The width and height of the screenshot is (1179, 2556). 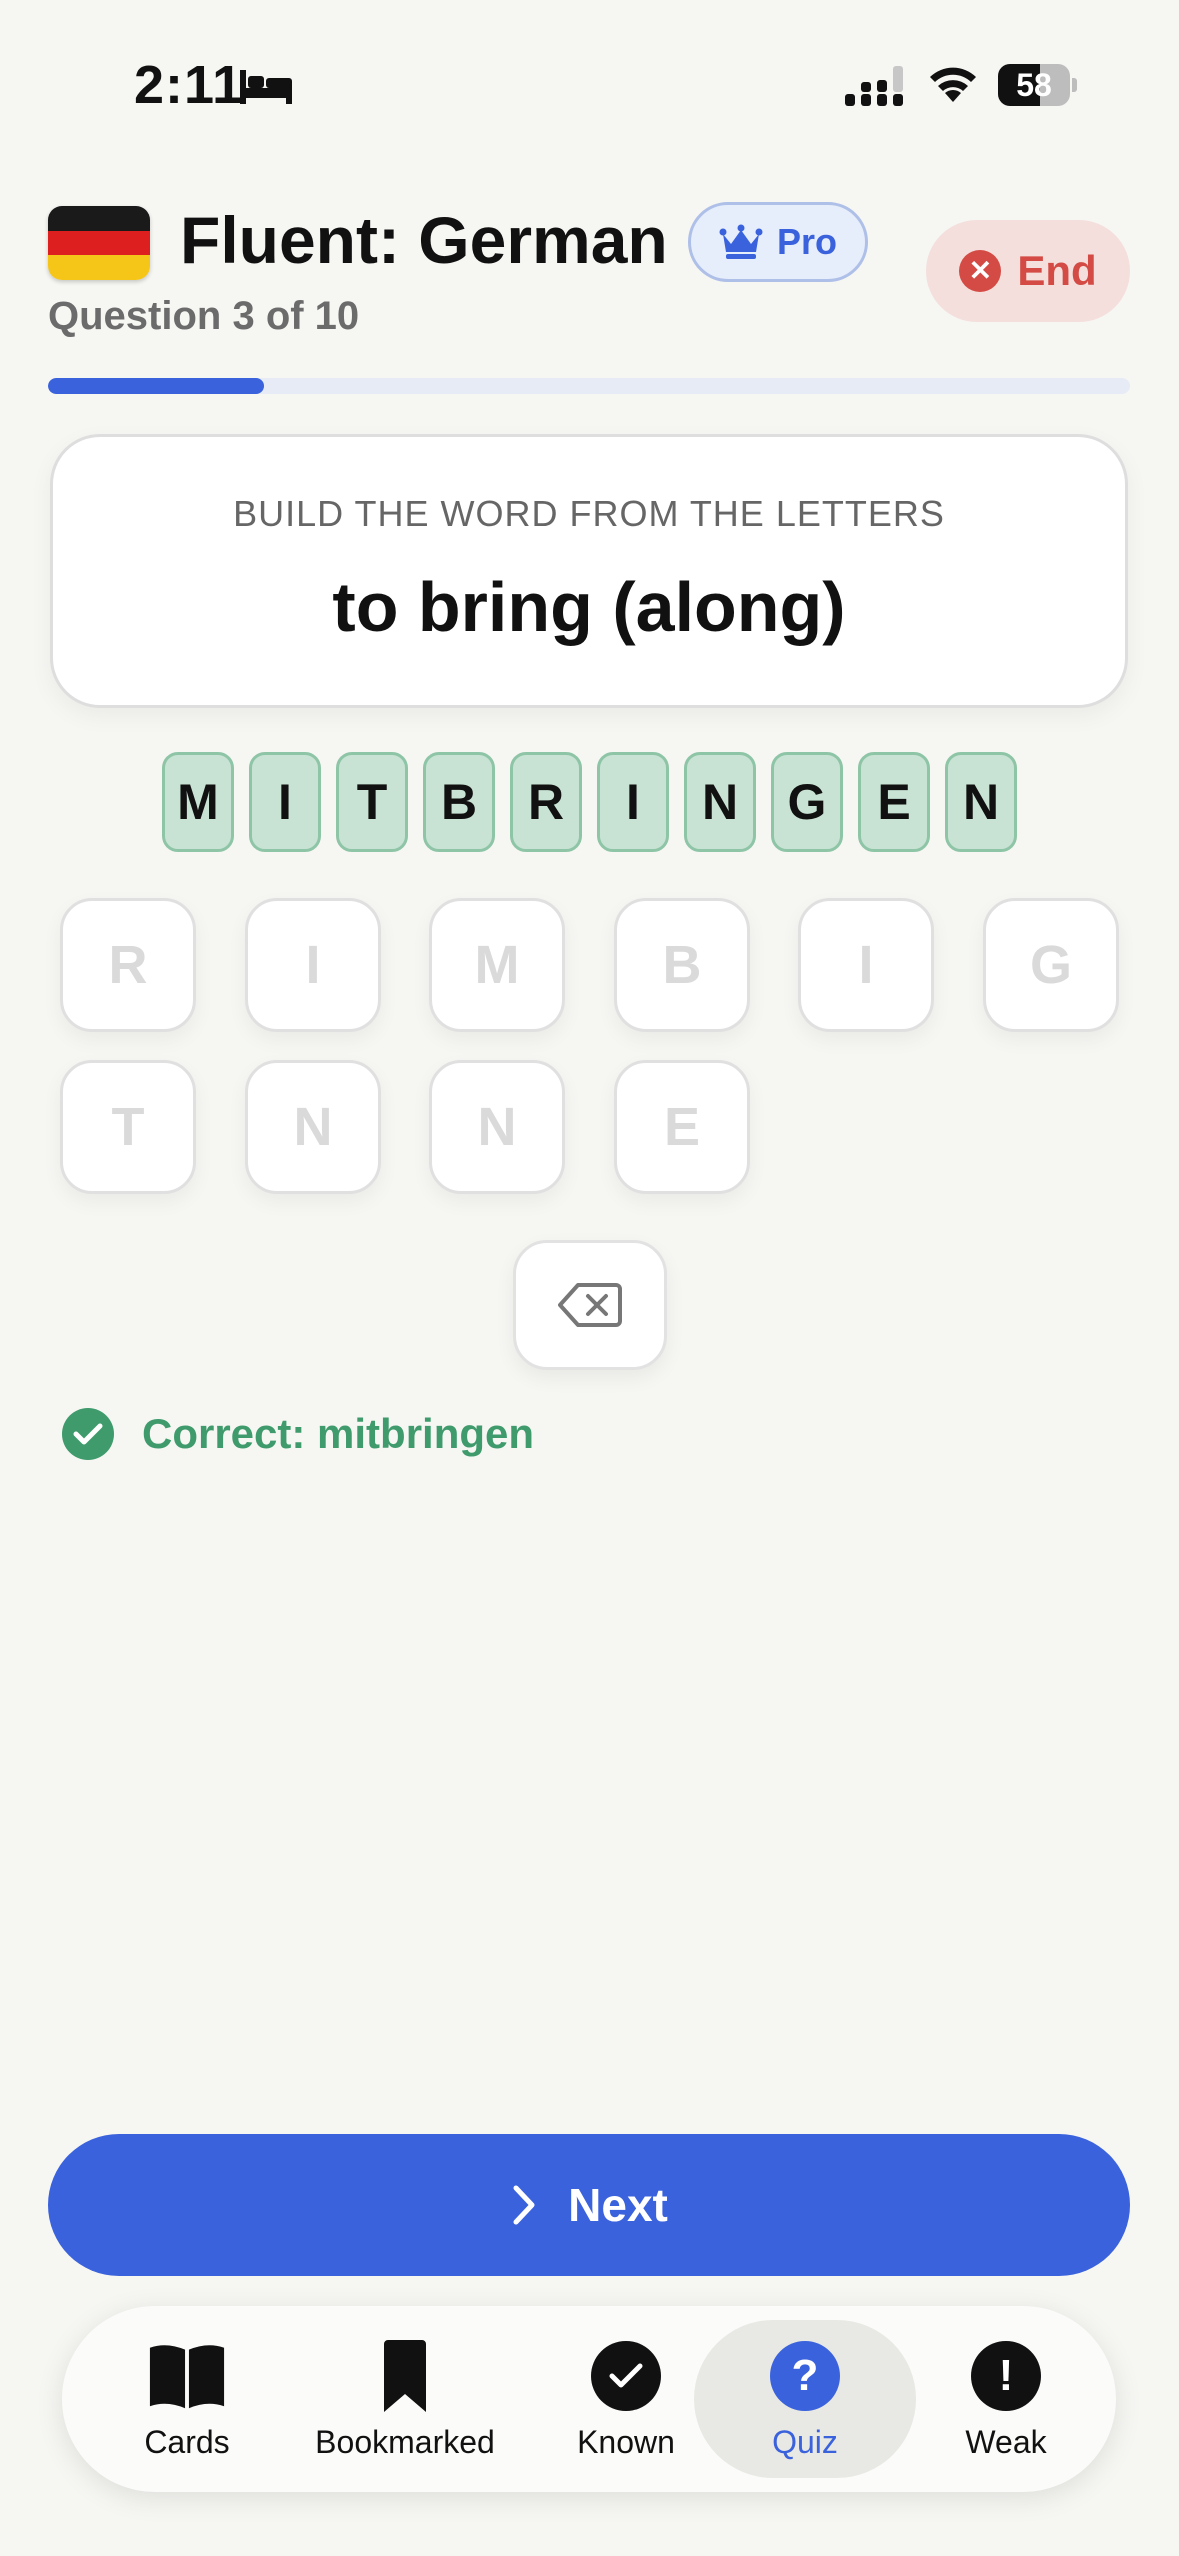 I want to click on tab-label: Quiz, so click(x=805, y=2441).